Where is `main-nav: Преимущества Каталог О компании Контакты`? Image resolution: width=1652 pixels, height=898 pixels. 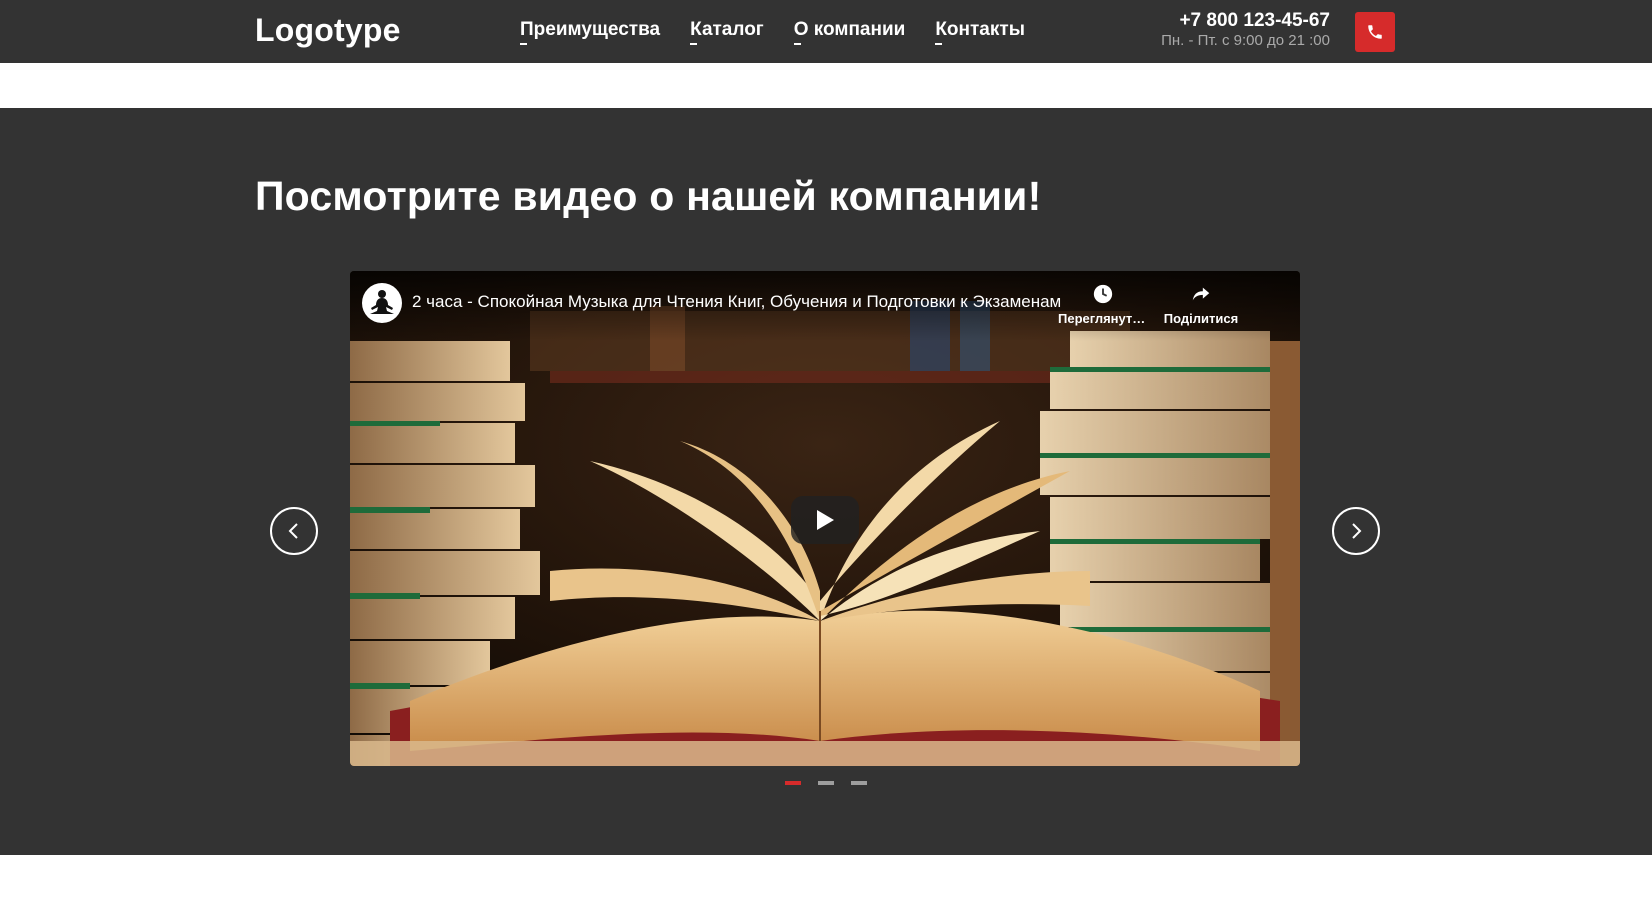
main-nav: Преимущества Каталог О компании Контакты is located at coordinates (772, 32).